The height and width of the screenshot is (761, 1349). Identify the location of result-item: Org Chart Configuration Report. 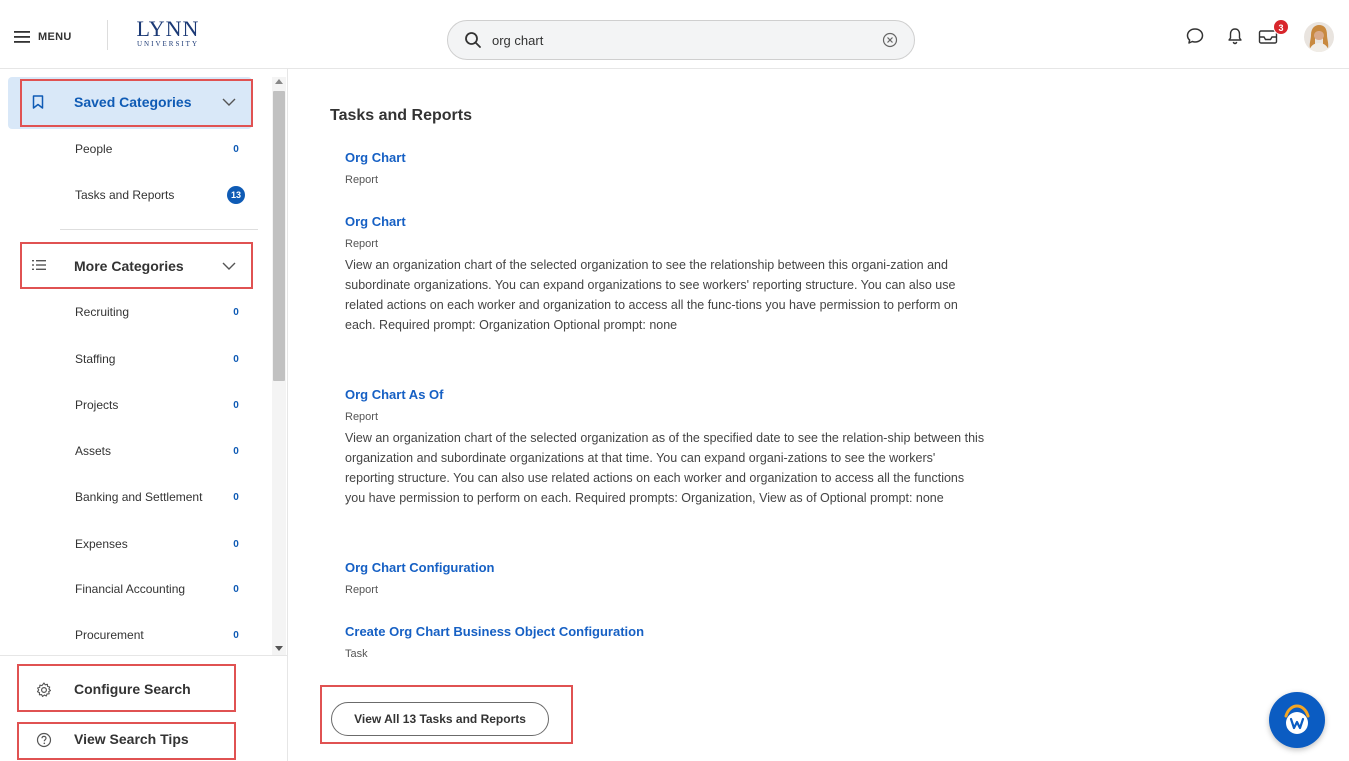
(665, 578).